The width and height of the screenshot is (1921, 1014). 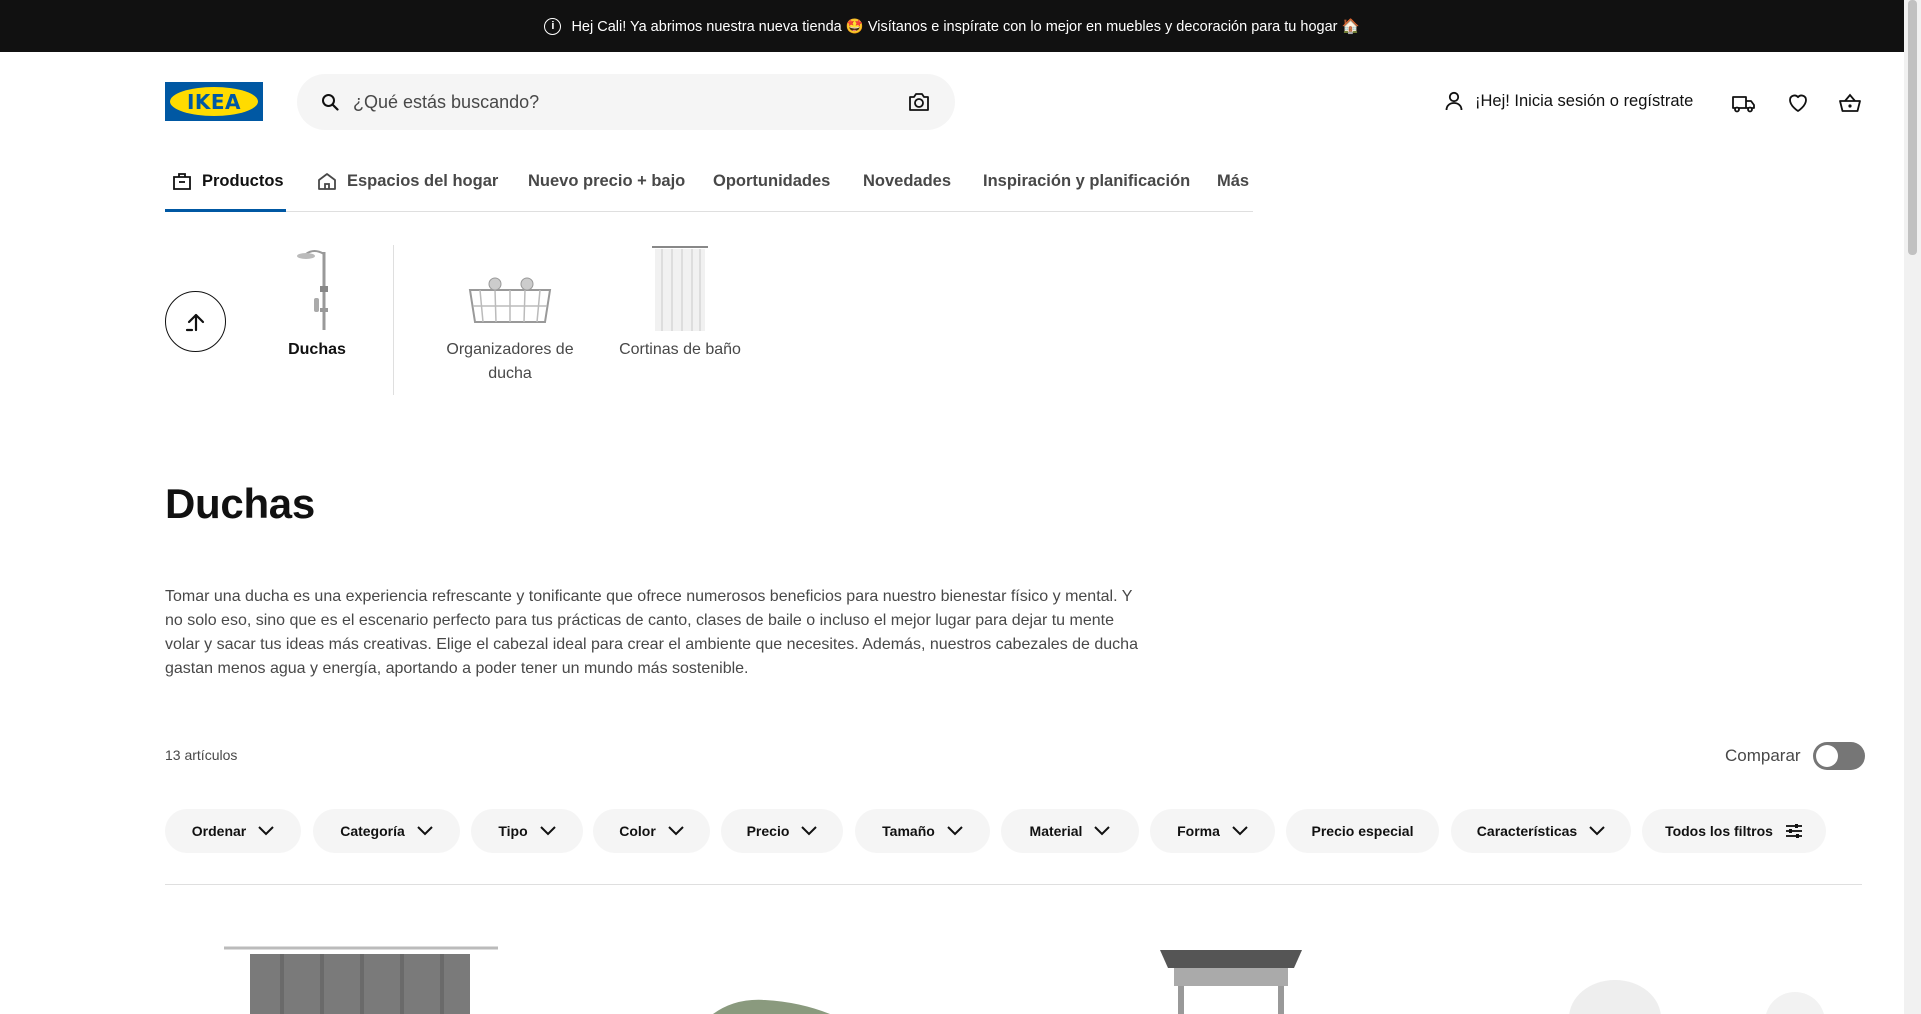 I want to click on filter-label: Tipo, so click(x=513, y=831).